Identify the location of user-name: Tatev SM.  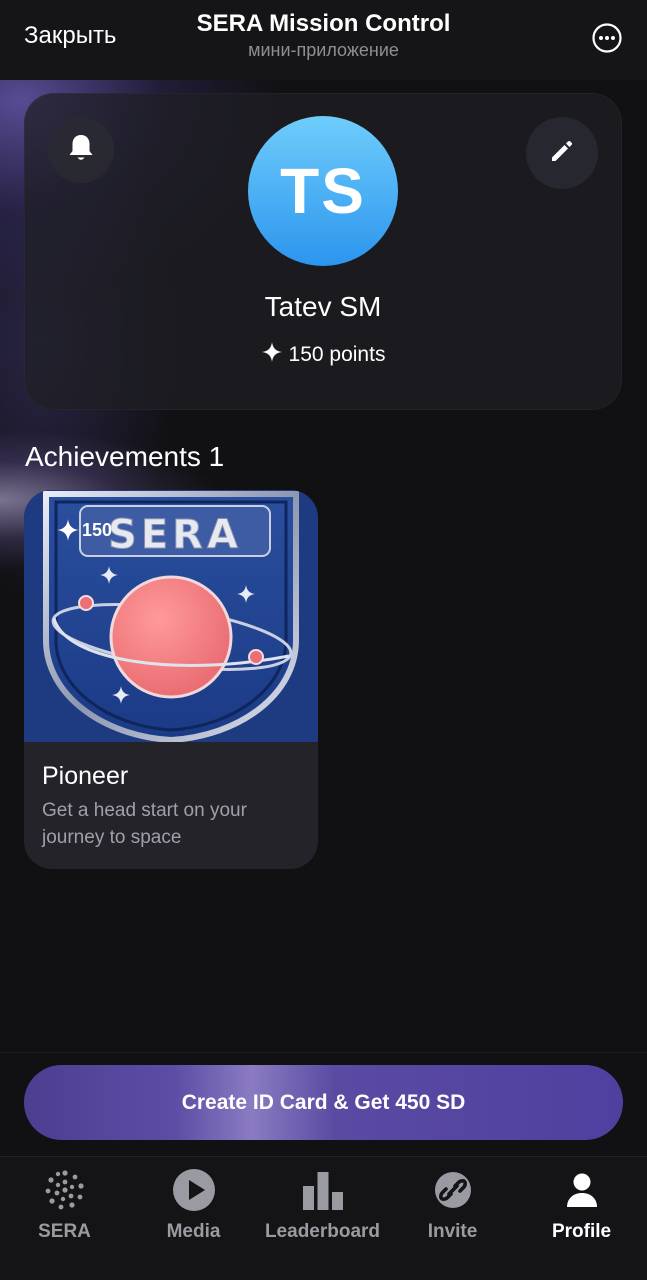
(323, 306).